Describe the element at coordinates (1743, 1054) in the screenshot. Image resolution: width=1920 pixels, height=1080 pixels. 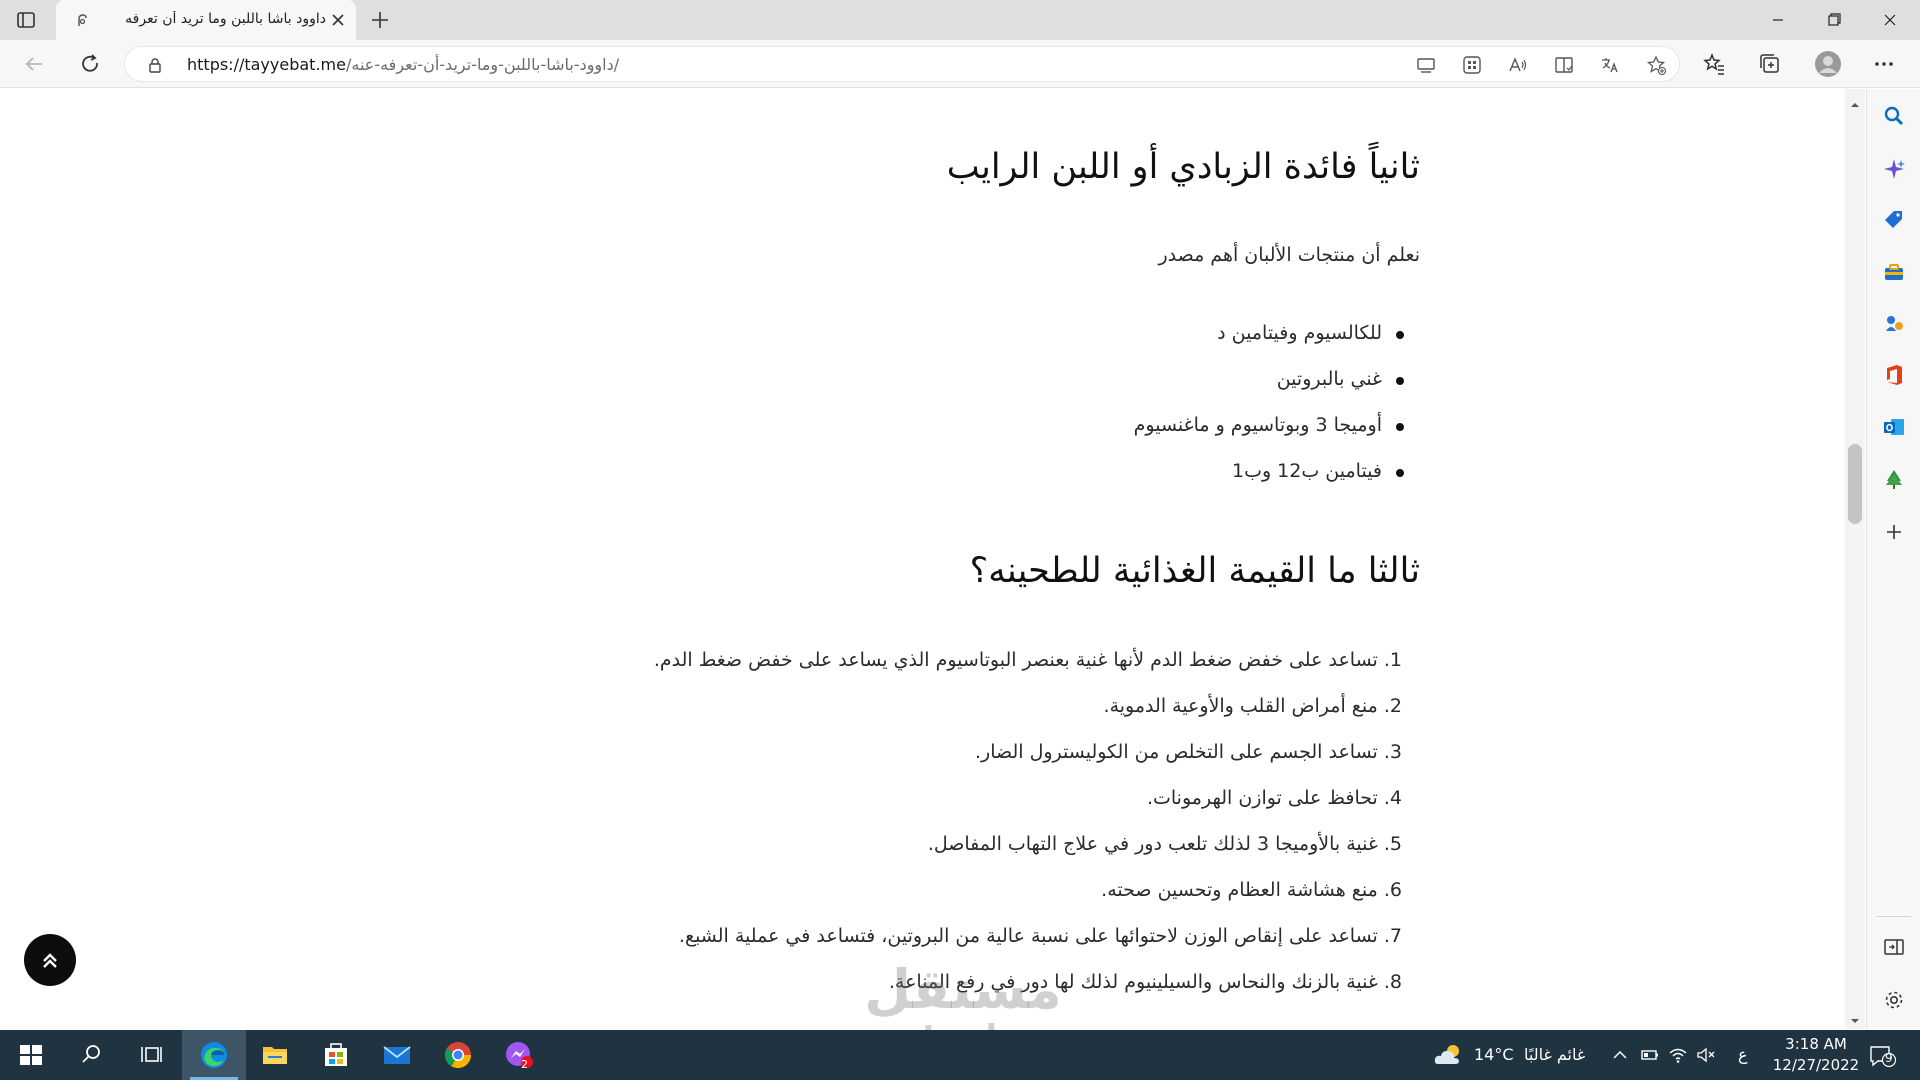
I see `input-language: ع` at that location.